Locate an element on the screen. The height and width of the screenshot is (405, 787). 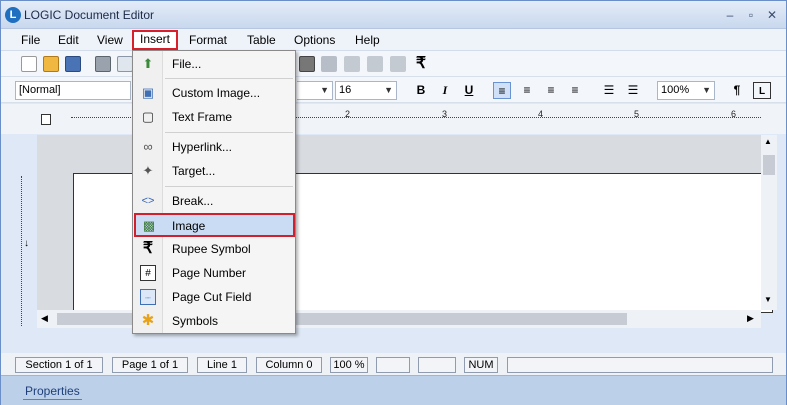
menu-item-image: ▩ Image is located at coordinates (214, 225).